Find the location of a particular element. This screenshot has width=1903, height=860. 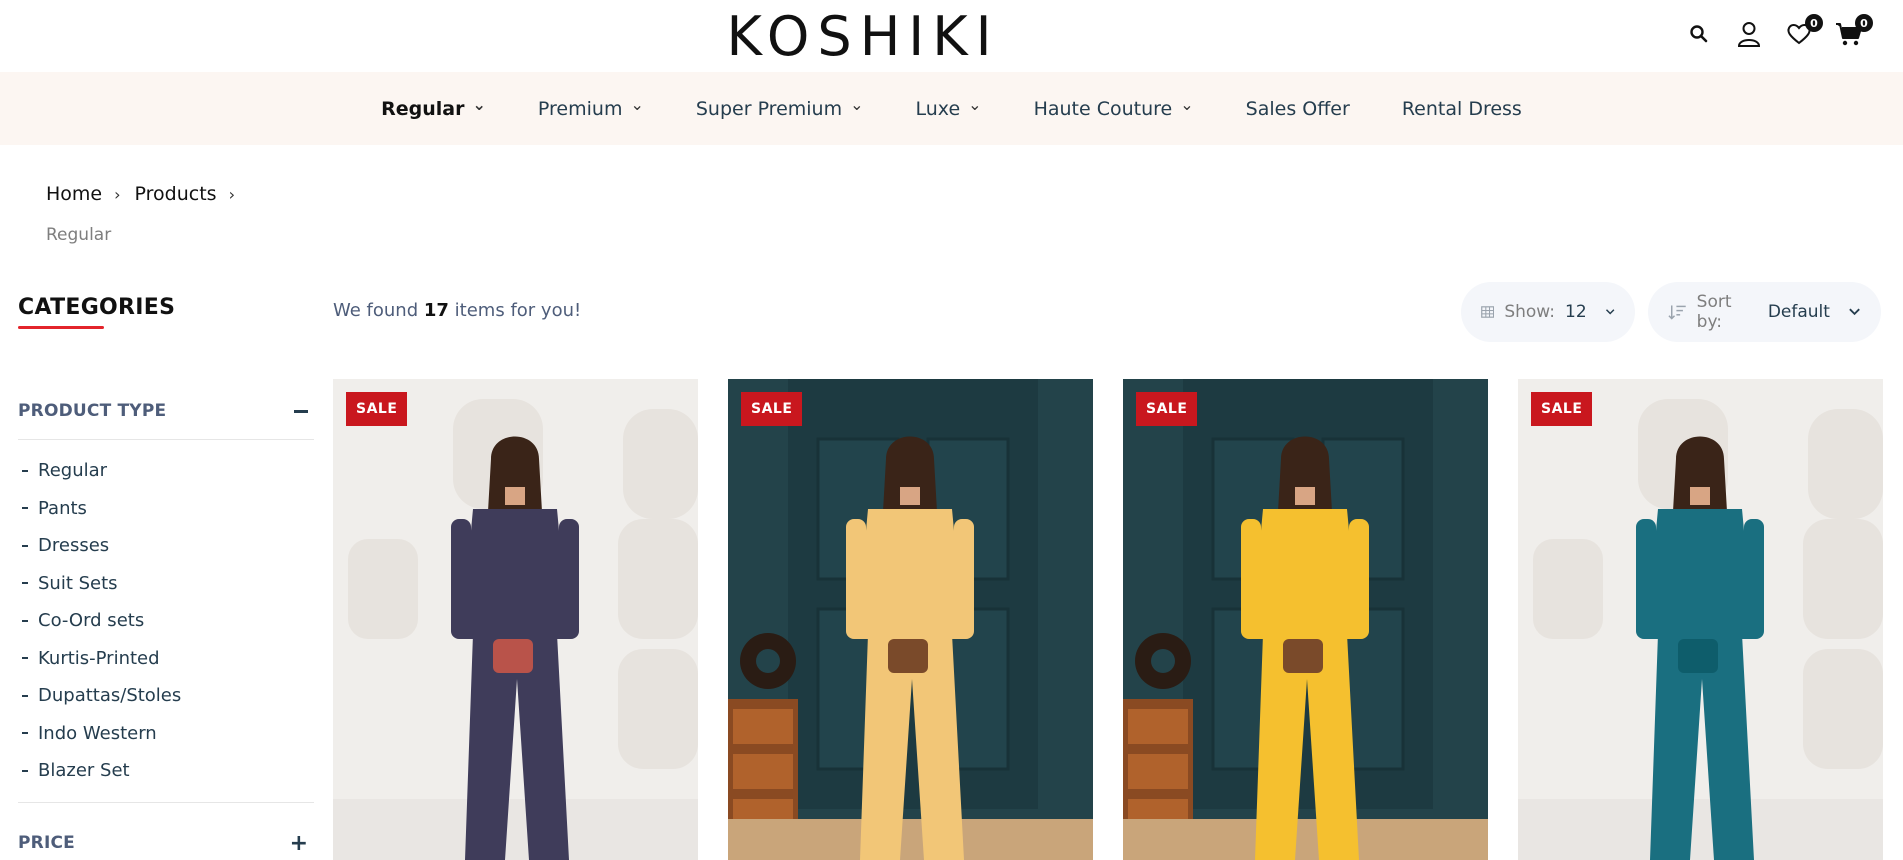

results-suffix: items for you! is located at coordinates (518, 310).